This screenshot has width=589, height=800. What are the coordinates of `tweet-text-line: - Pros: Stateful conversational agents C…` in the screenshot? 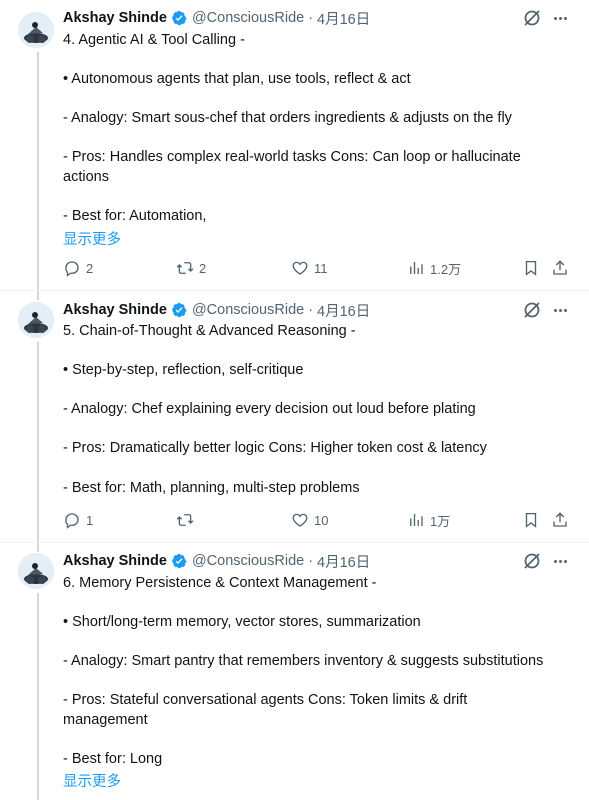 It's located at (265, 700).